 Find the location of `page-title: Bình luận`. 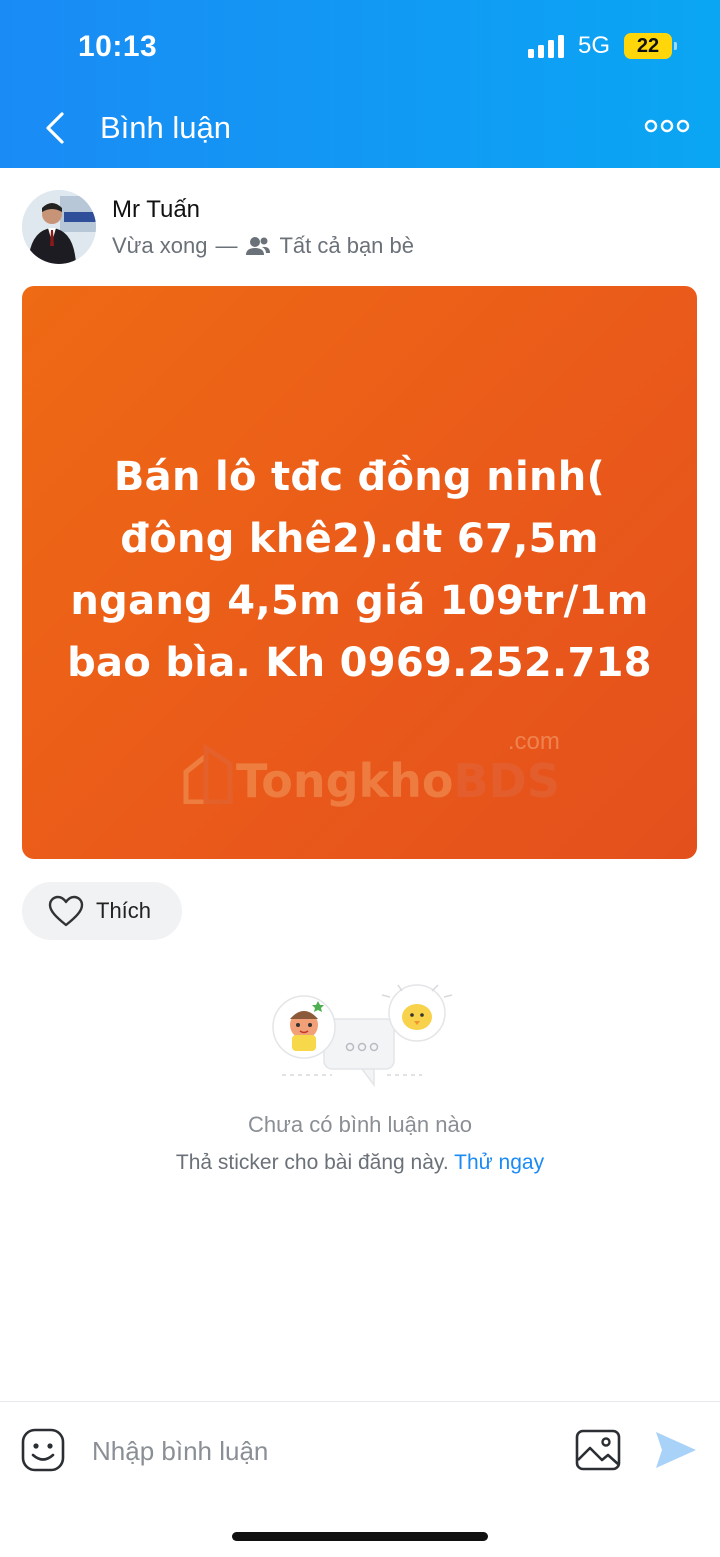

page-title: Bình luận is located at coordinates (165, 127).